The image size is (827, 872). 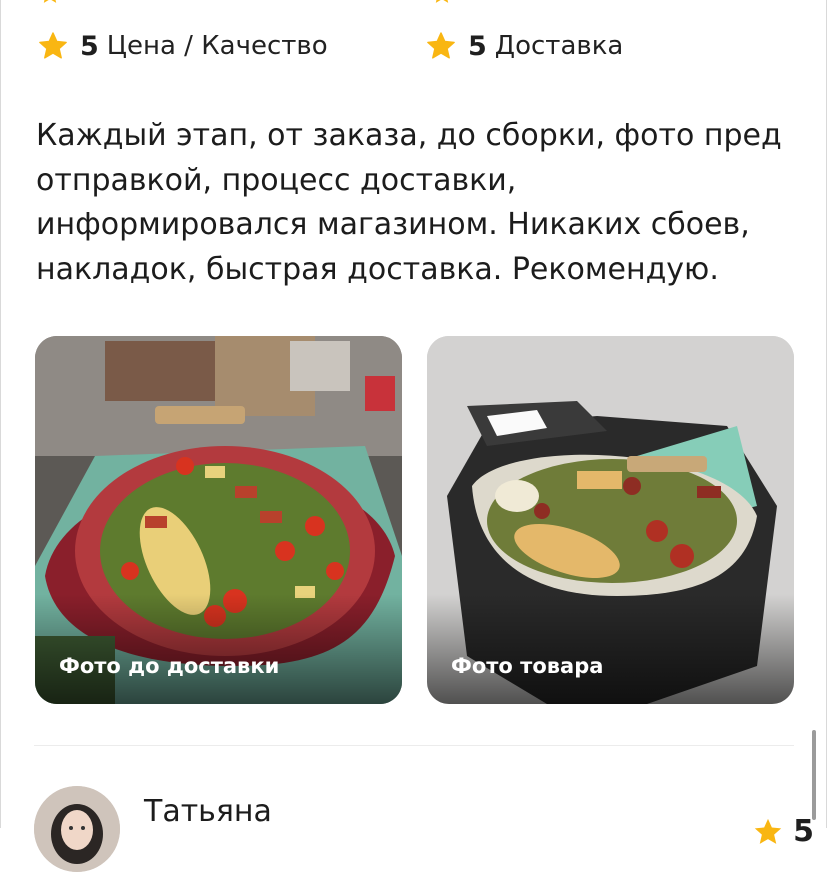 I want to click on rating-label: Цена / Качество, so click(x=217, y=46).